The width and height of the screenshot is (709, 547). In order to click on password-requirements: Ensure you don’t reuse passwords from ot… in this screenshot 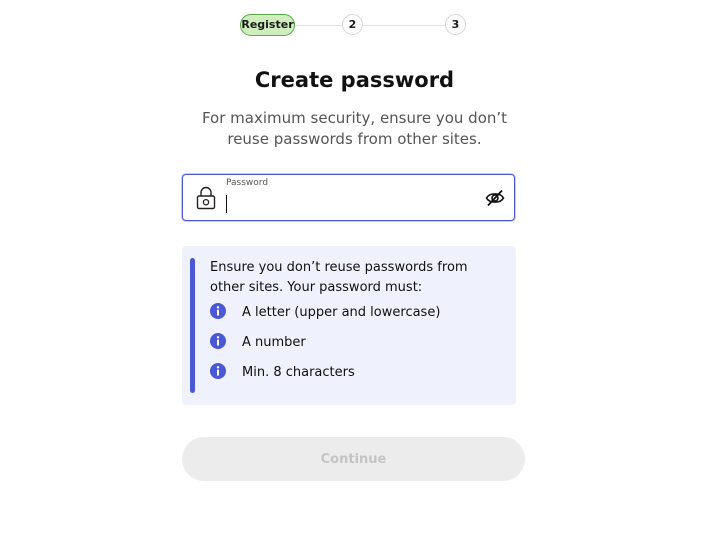, I will do `click(349, 325)`.